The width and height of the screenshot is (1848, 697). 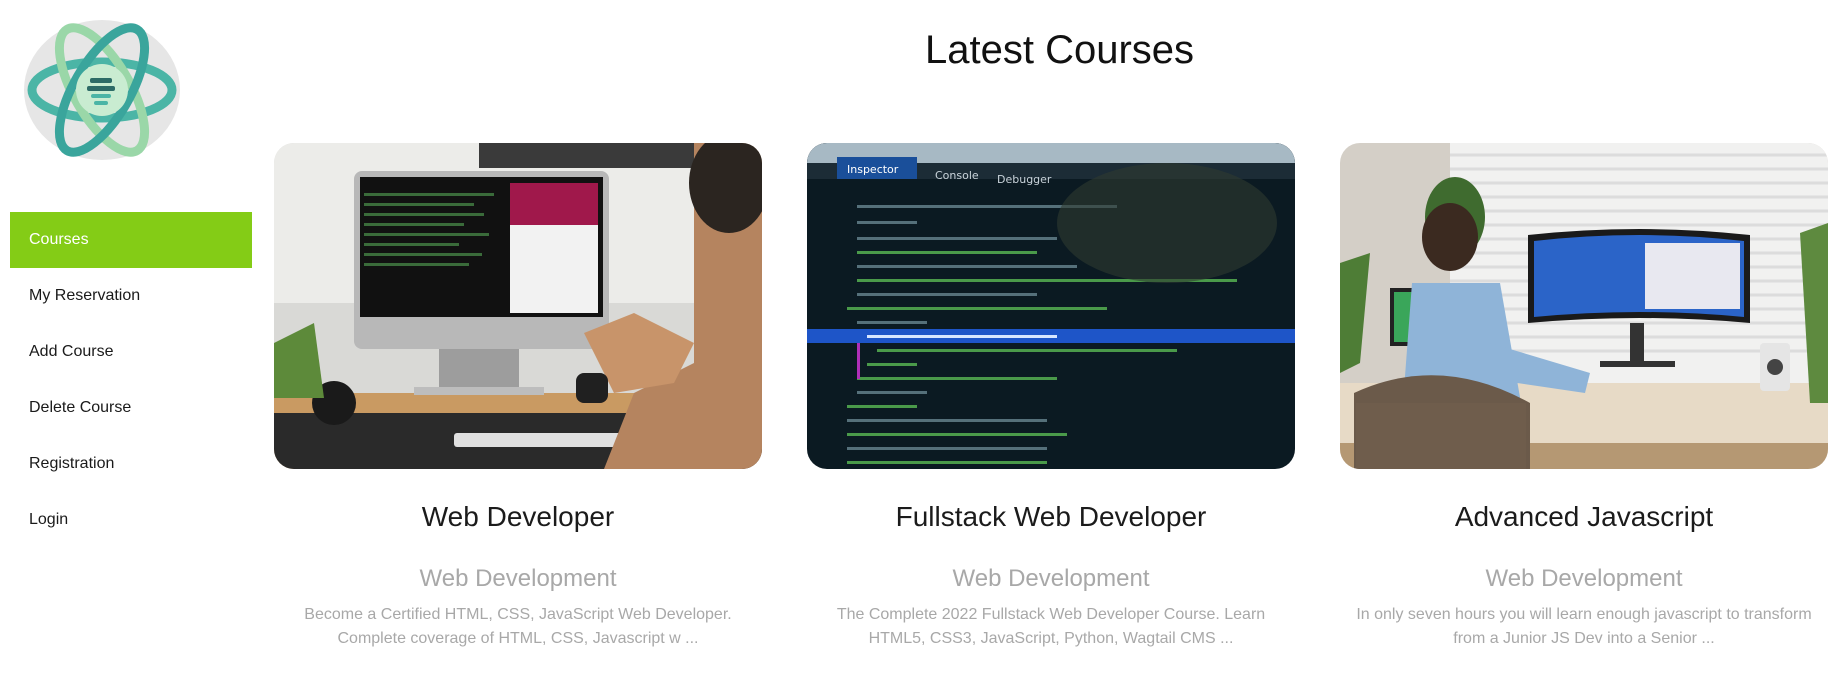 I want to click on svg-text: Inspector, so click(x=873, y=169).